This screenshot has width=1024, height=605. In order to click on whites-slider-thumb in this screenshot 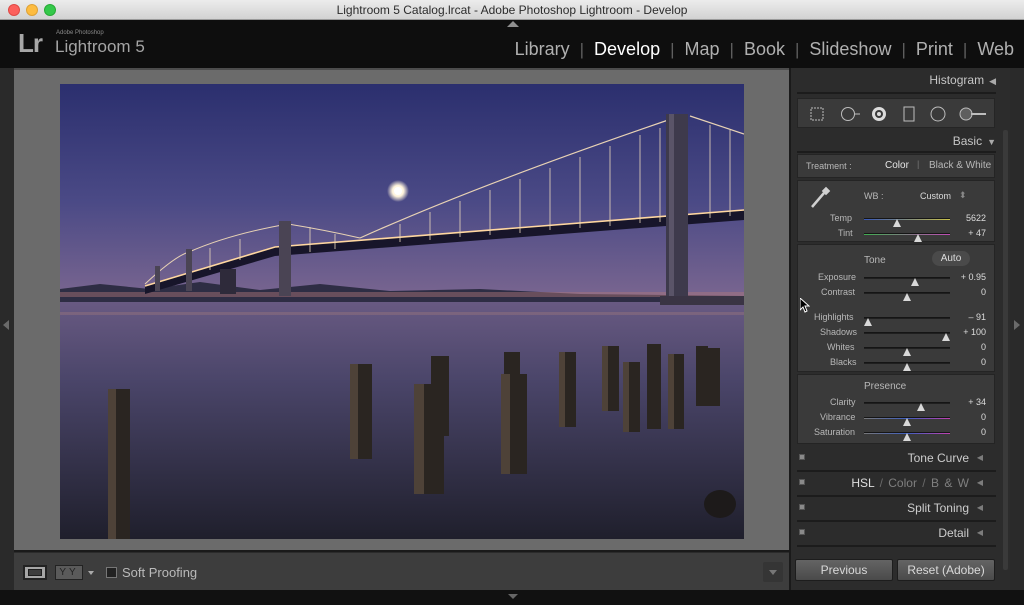, I will do `click(907, 350)`.